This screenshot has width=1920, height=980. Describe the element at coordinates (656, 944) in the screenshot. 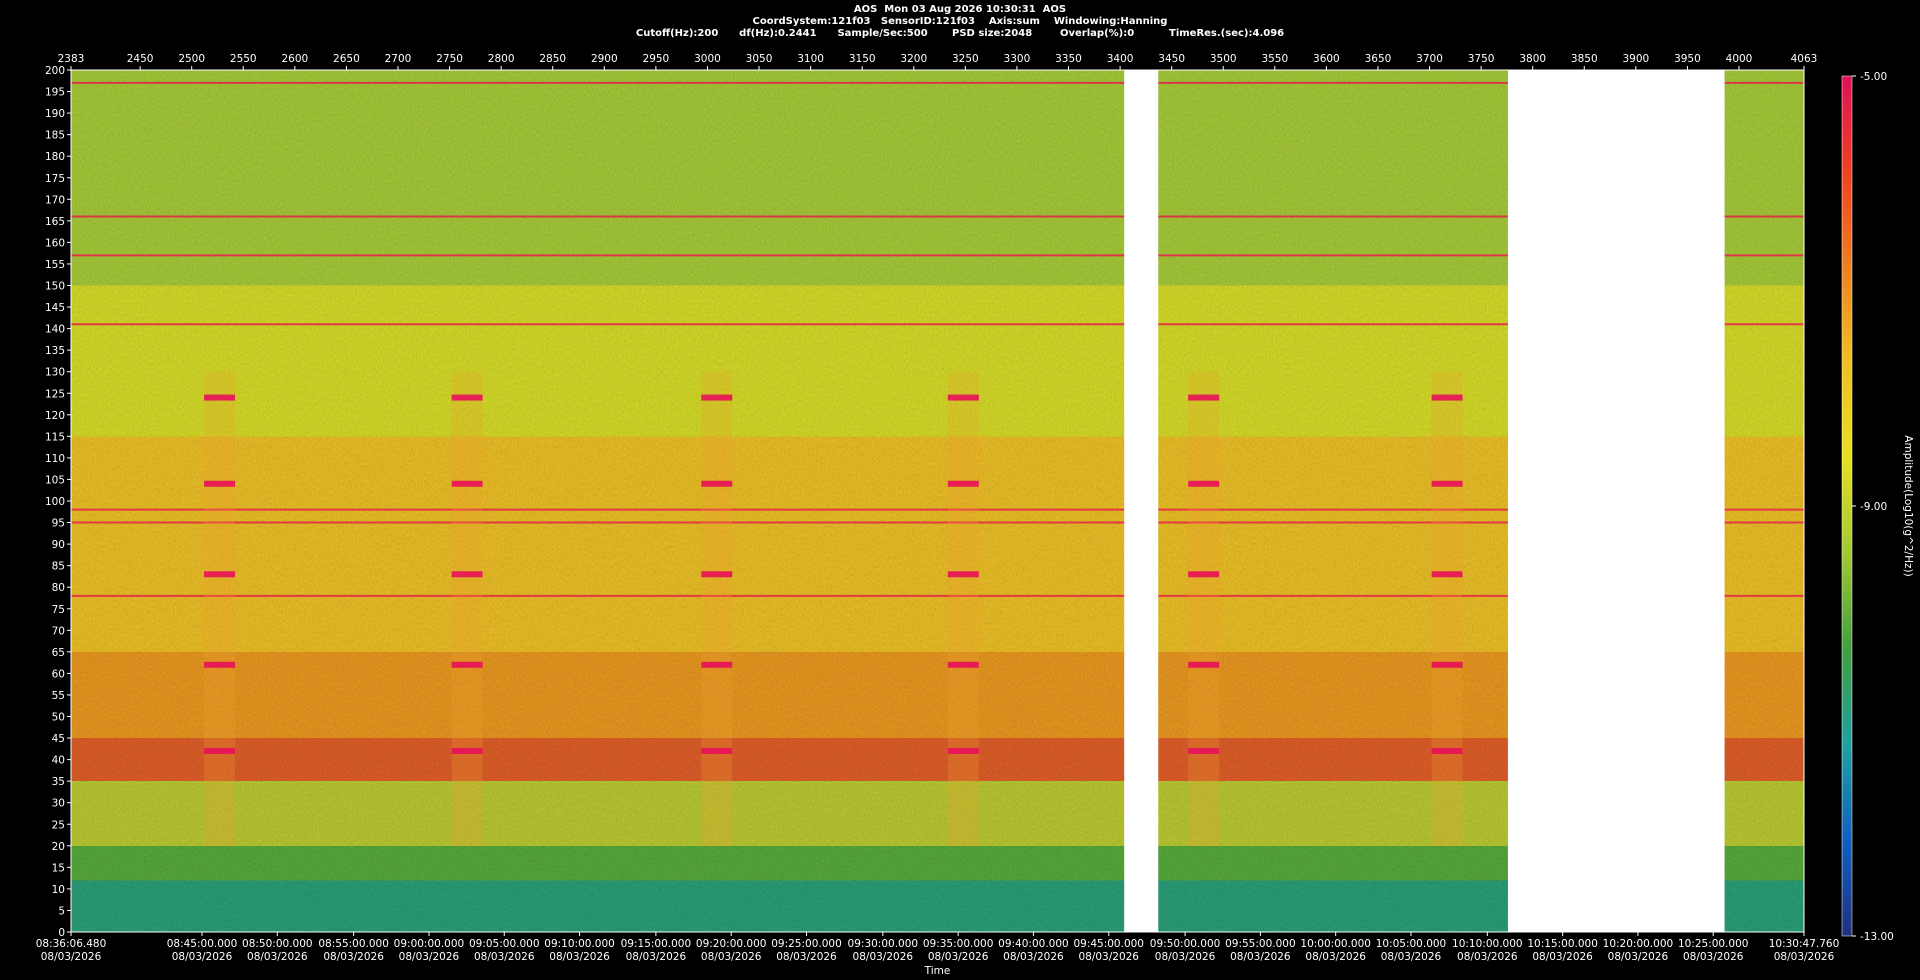

I see `bottom-tick-time: 09:15:00.000` at that location.